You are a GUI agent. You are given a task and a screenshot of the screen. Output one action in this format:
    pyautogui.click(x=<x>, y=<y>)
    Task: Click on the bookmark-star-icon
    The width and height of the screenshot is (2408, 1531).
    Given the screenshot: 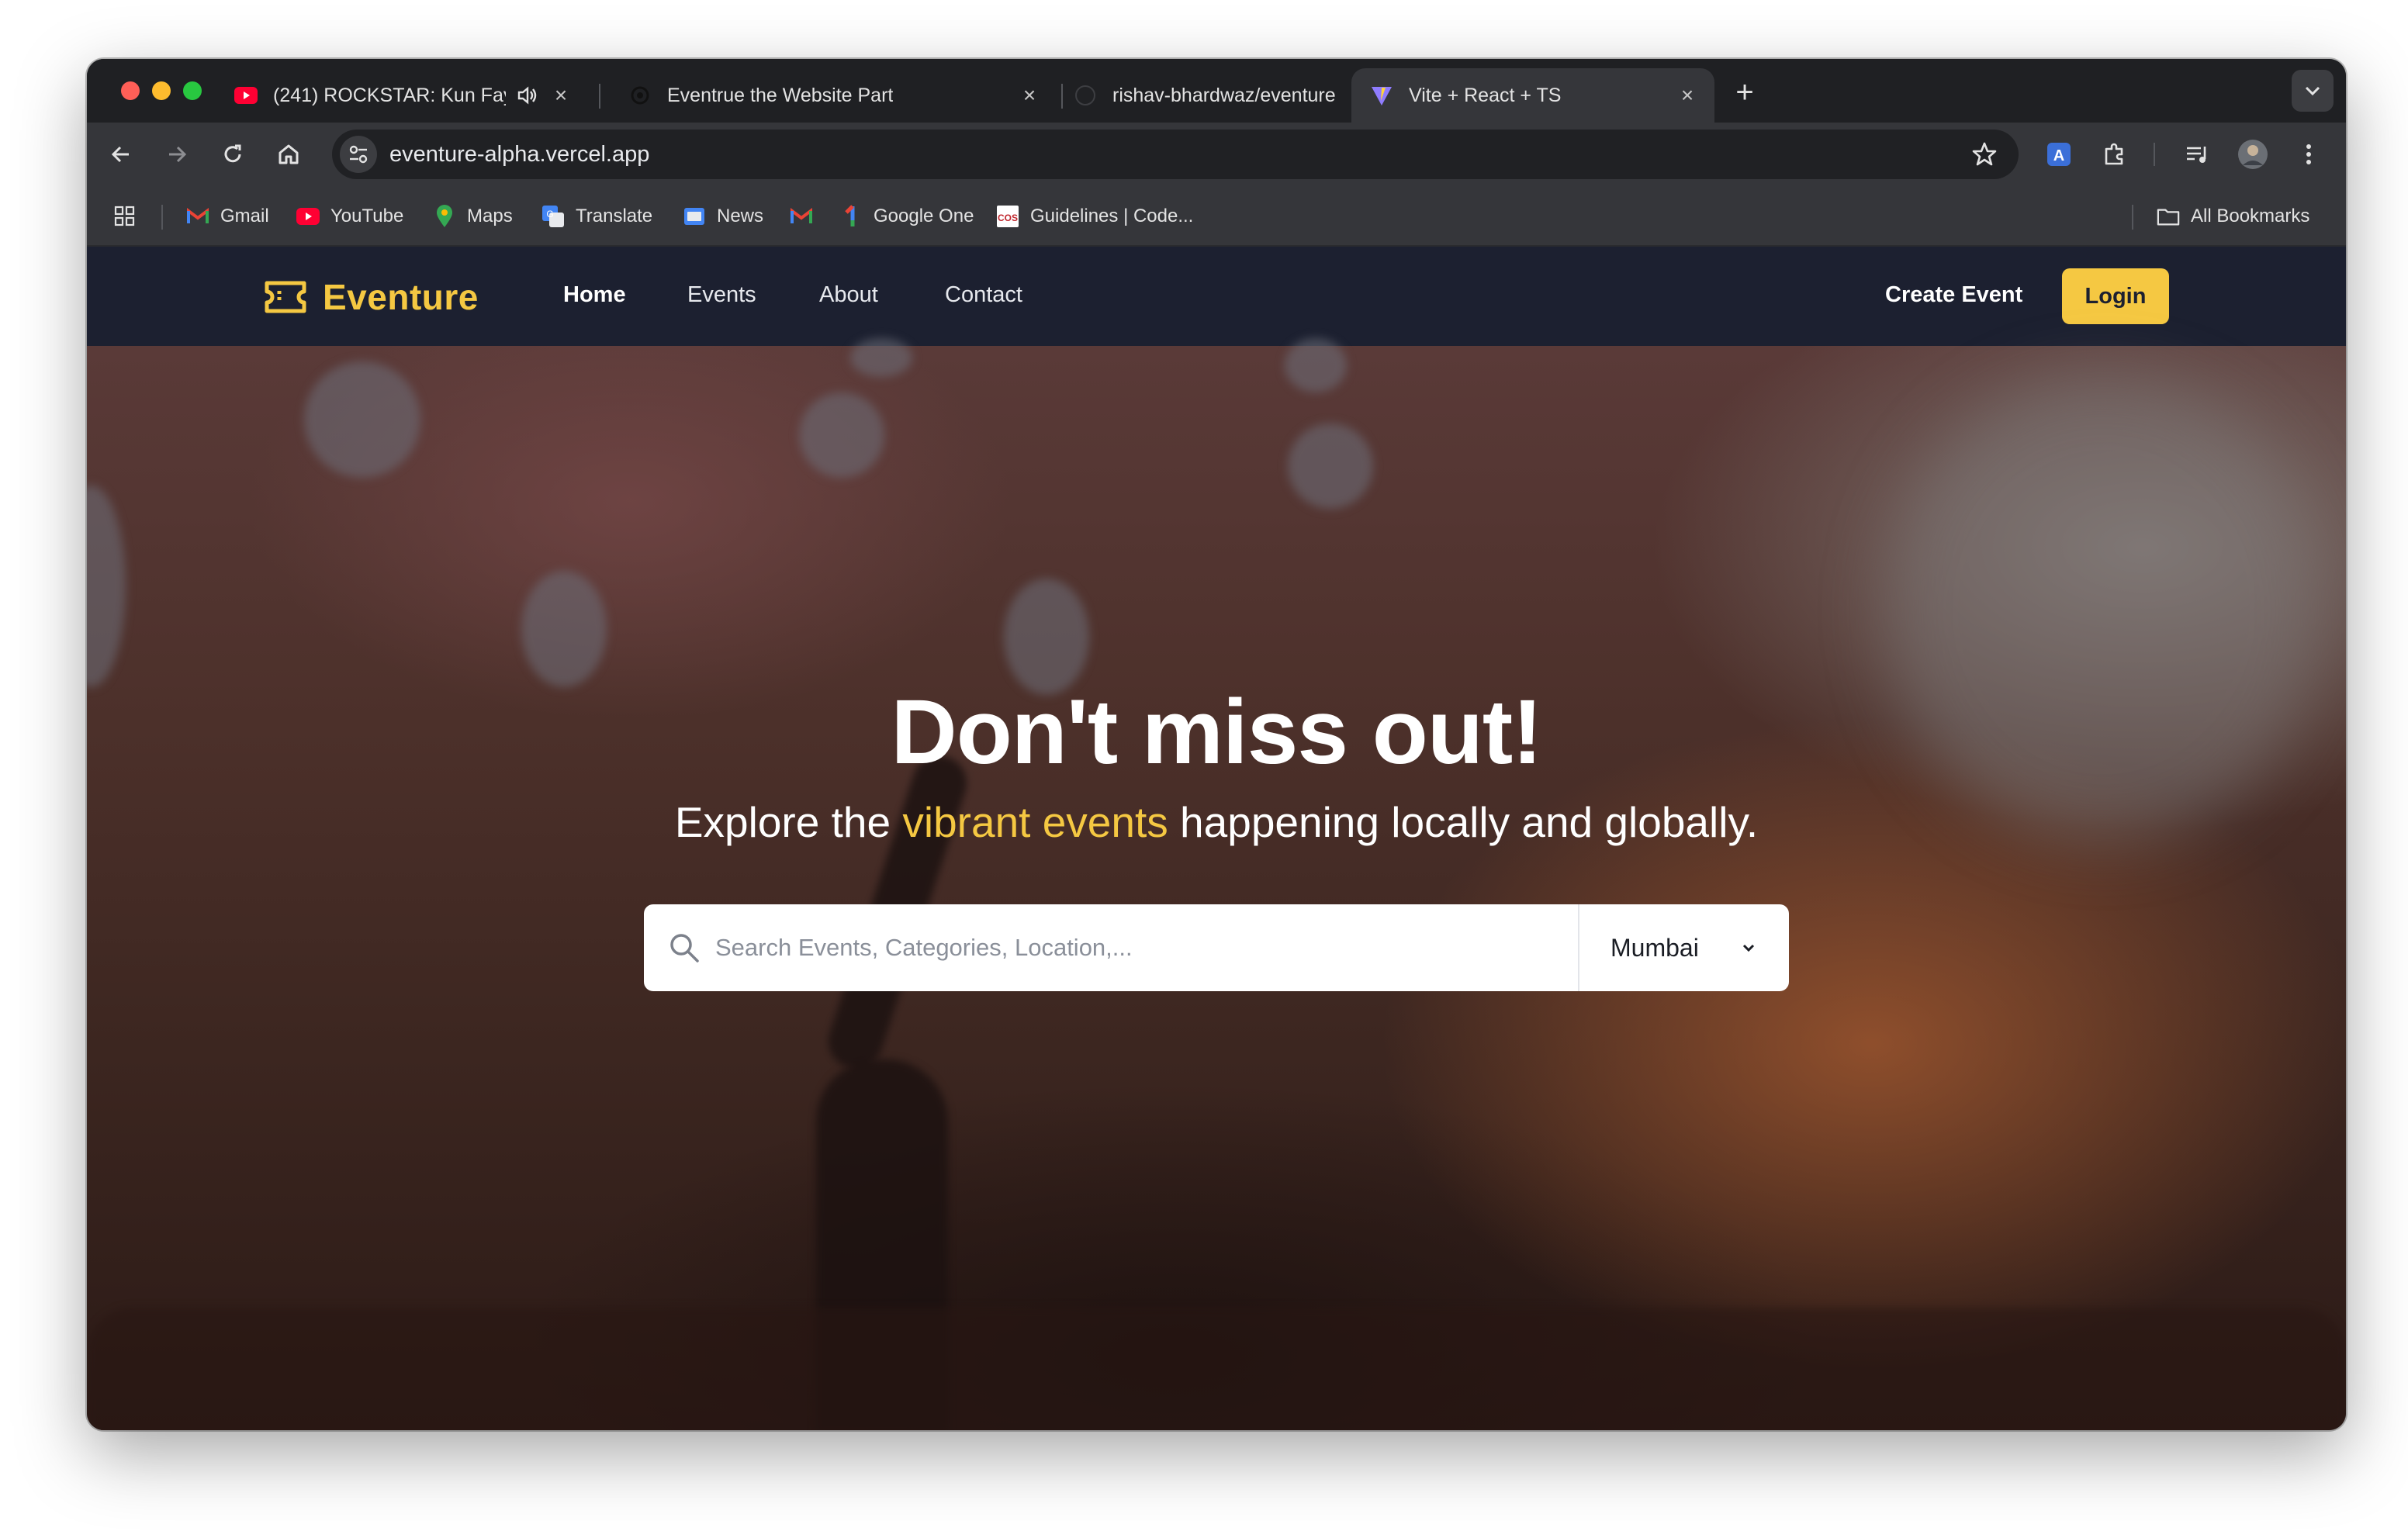 What is the action you would take?
    pyautogui.click(x=1984, y=154)
    